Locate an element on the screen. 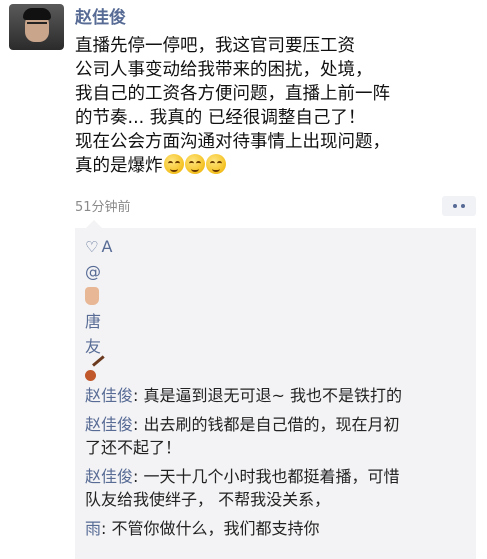 The width and height of the screenshot is (487, 559). like-entry: 唐 is located at coordinates (98, 321).